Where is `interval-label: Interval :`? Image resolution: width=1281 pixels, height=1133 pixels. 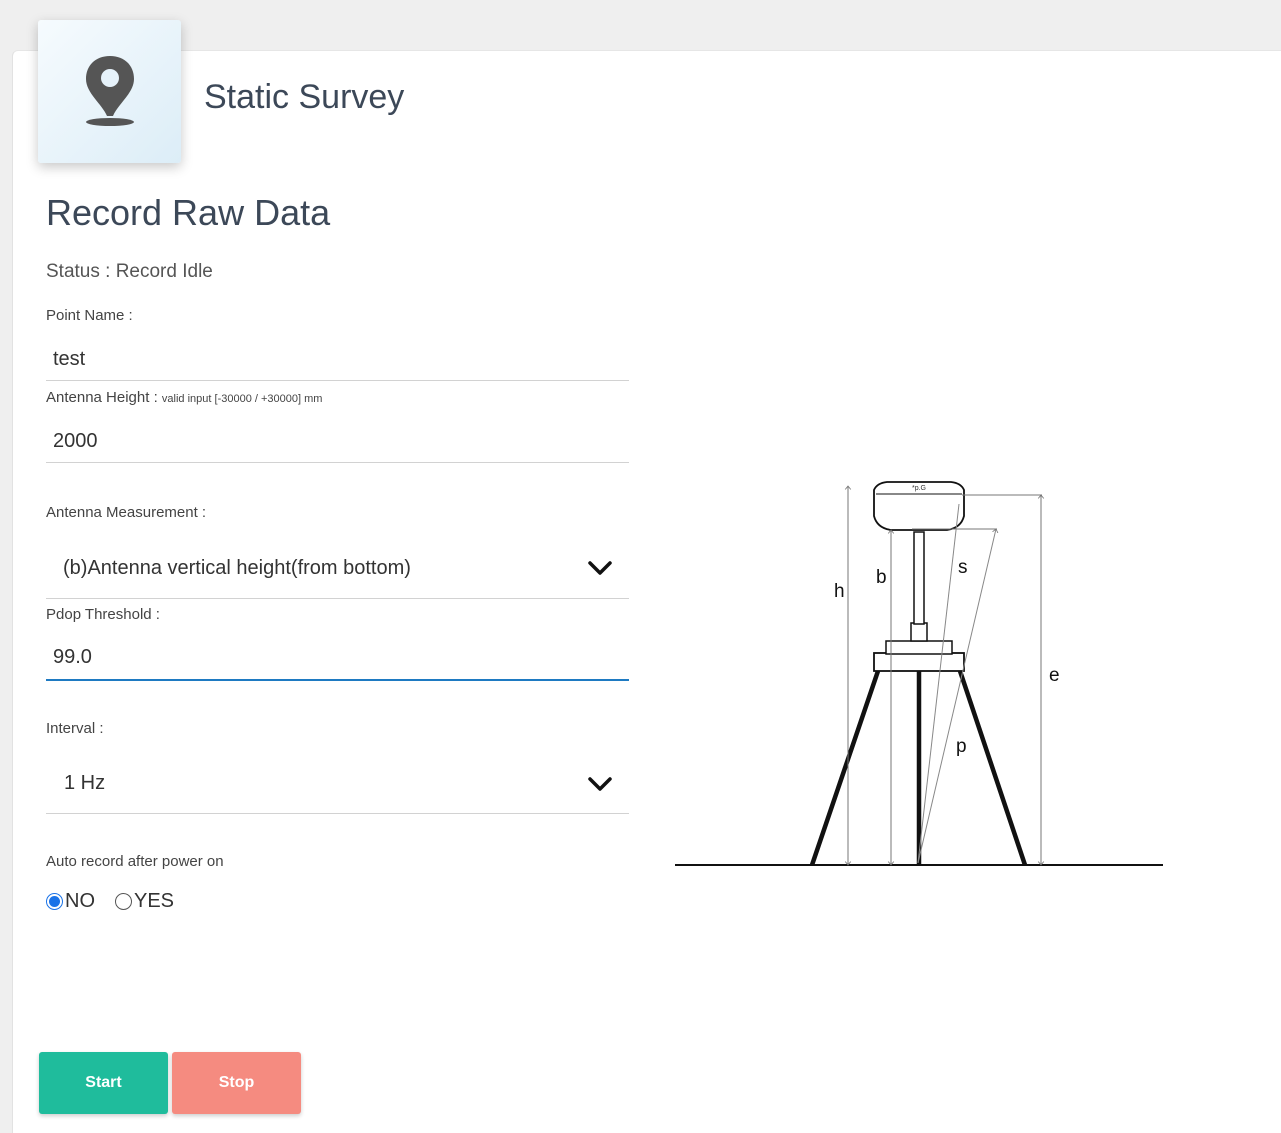 interval-label: Interval : is located at coordinates (75, 728).